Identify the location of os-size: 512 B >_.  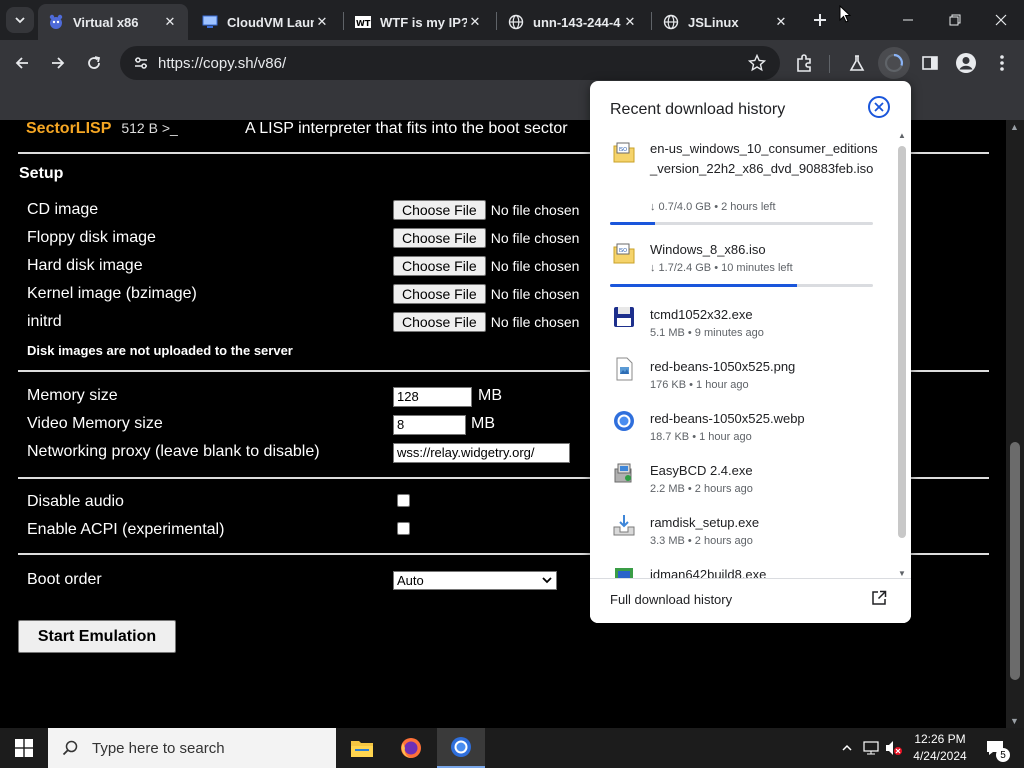
(149, 128).